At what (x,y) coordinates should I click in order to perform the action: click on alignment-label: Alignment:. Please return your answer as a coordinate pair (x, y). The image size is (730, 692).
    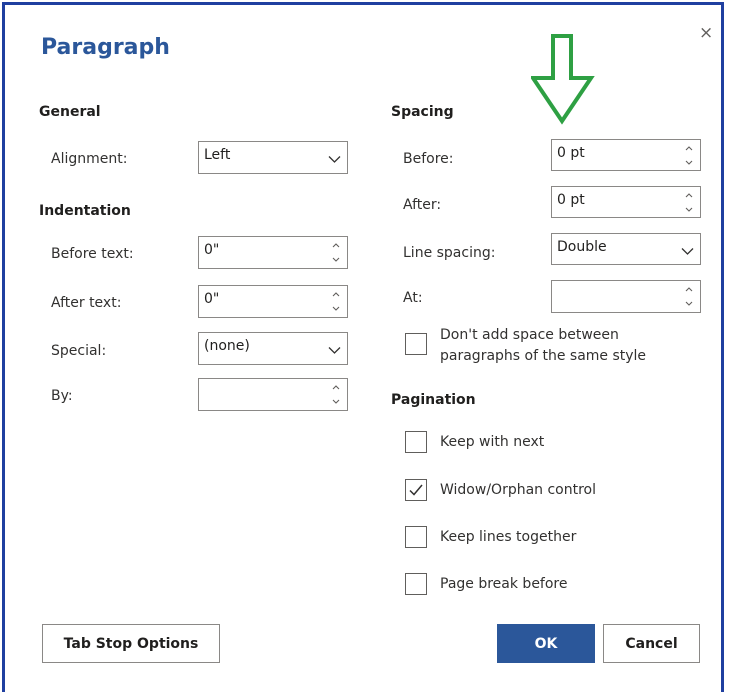
    Looking at the image, I should click on (89, 159).